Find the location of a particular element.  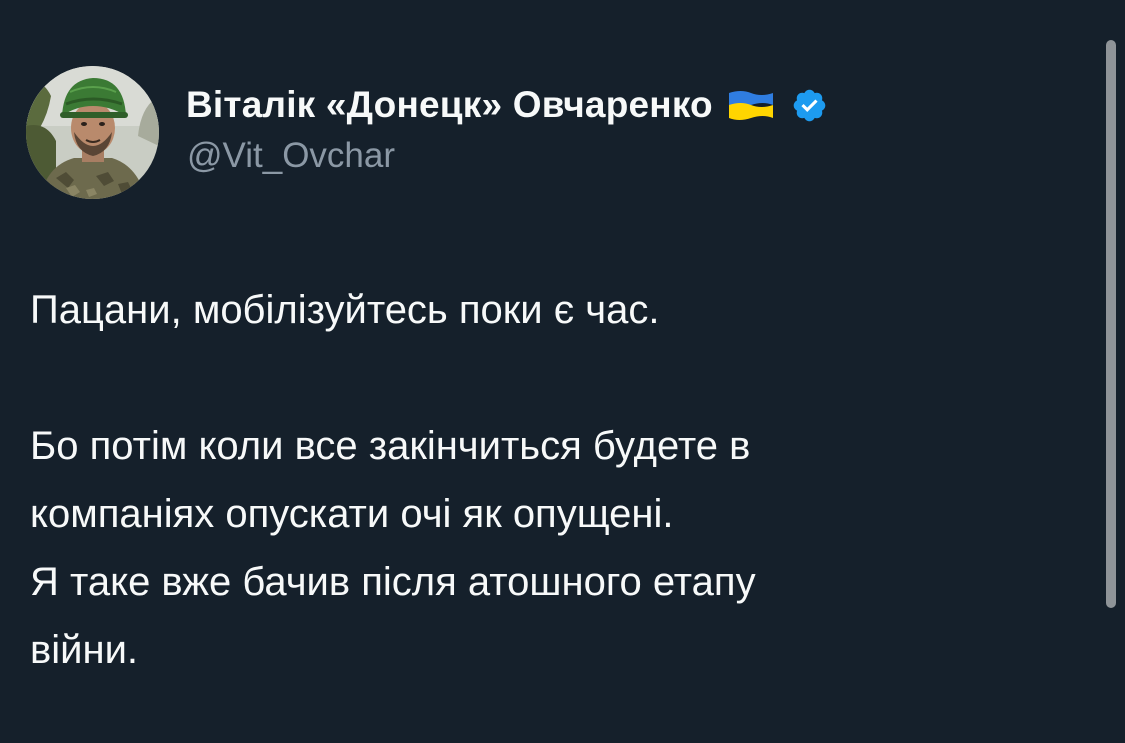

ukraine-flag-icon is located at coordinates (751, 105).